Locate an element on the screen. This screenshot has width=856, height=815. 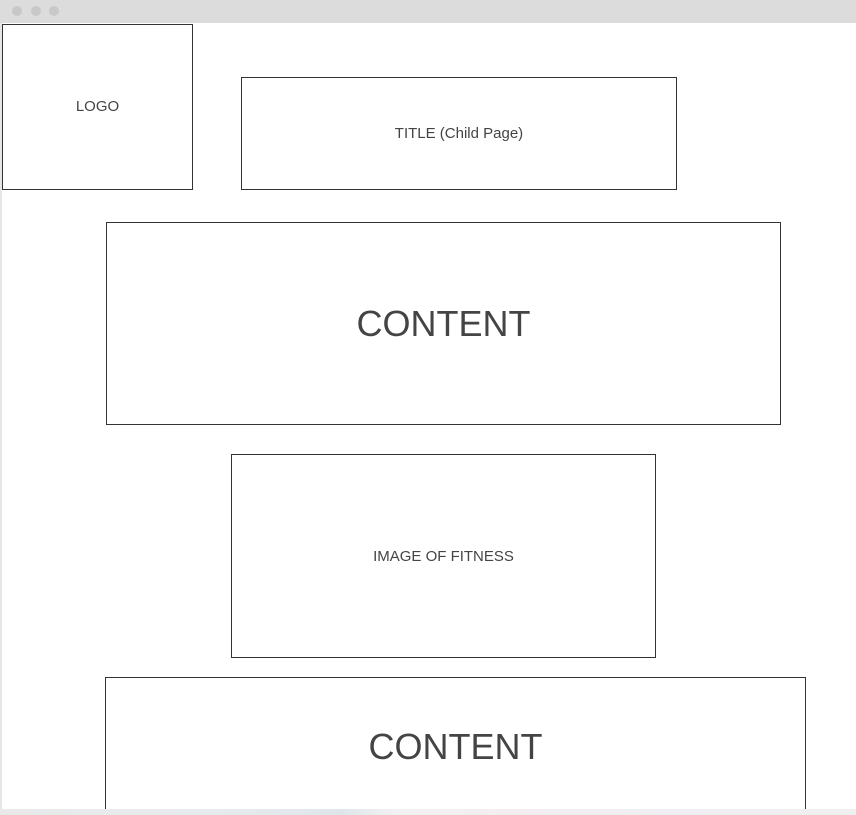
content-label-primary: CONTENT is located at coordinates (443, 323).